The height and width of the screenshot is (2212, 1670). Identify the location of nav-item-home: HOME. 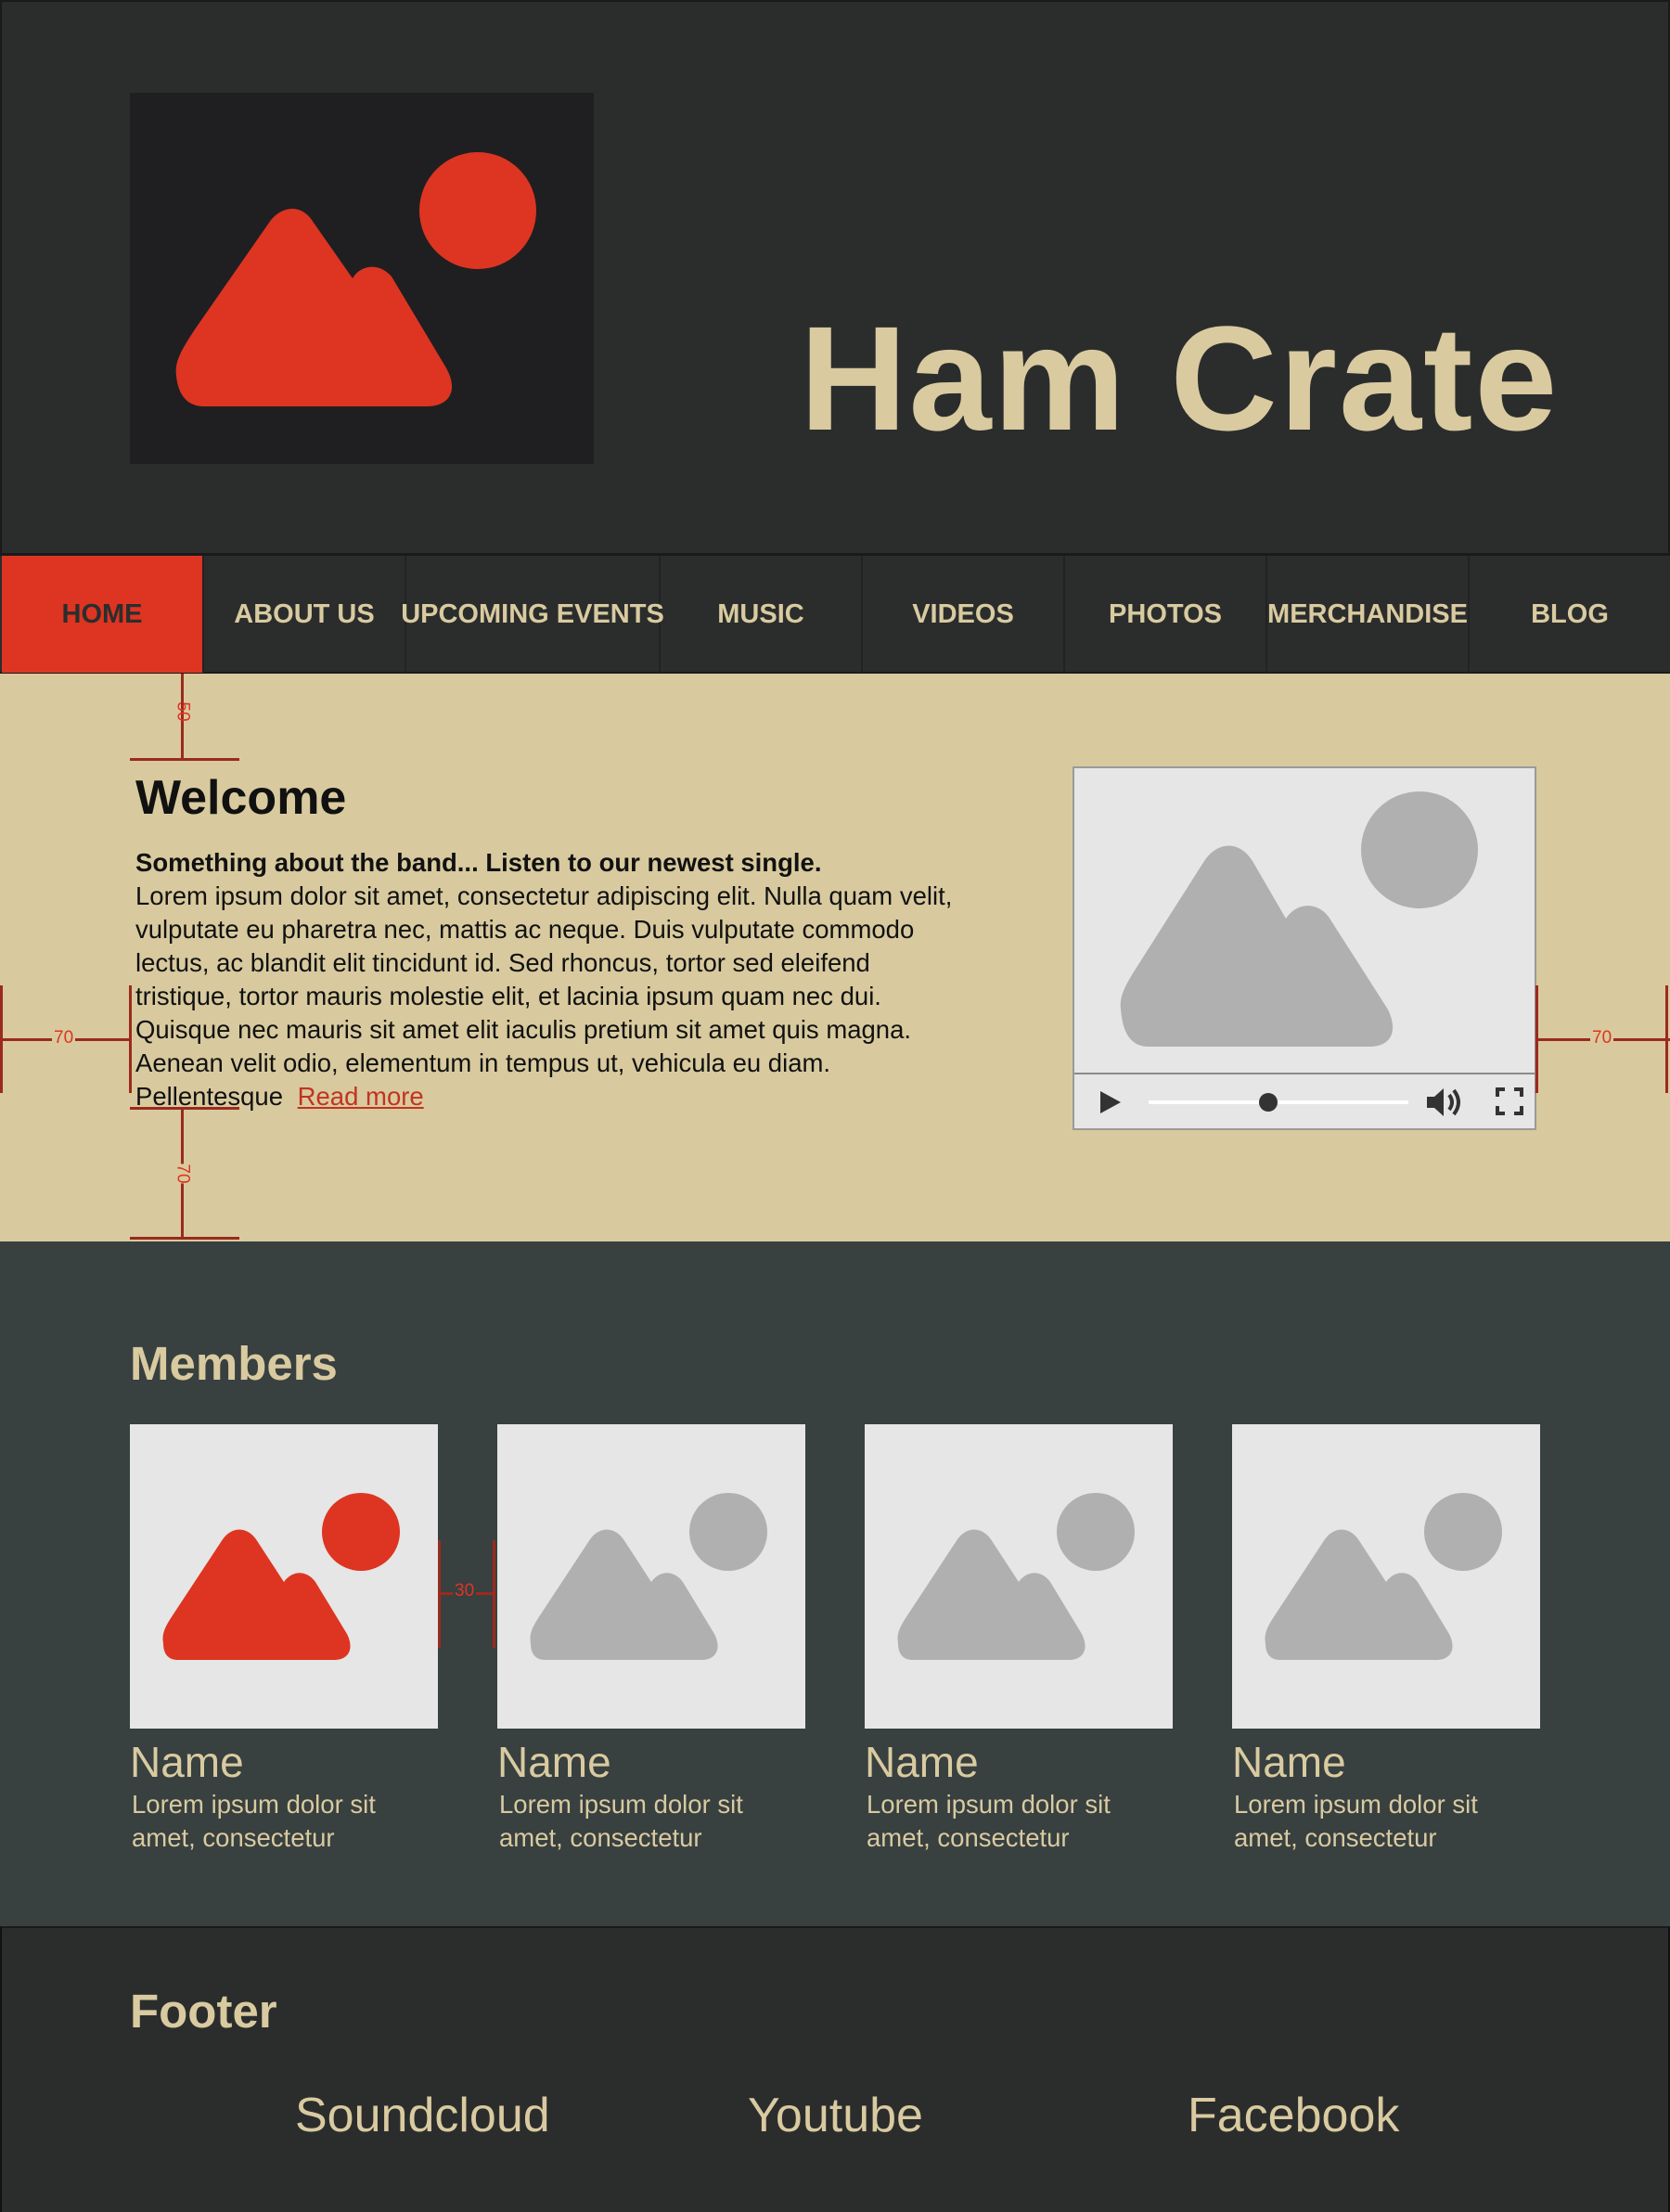
(103, 615).